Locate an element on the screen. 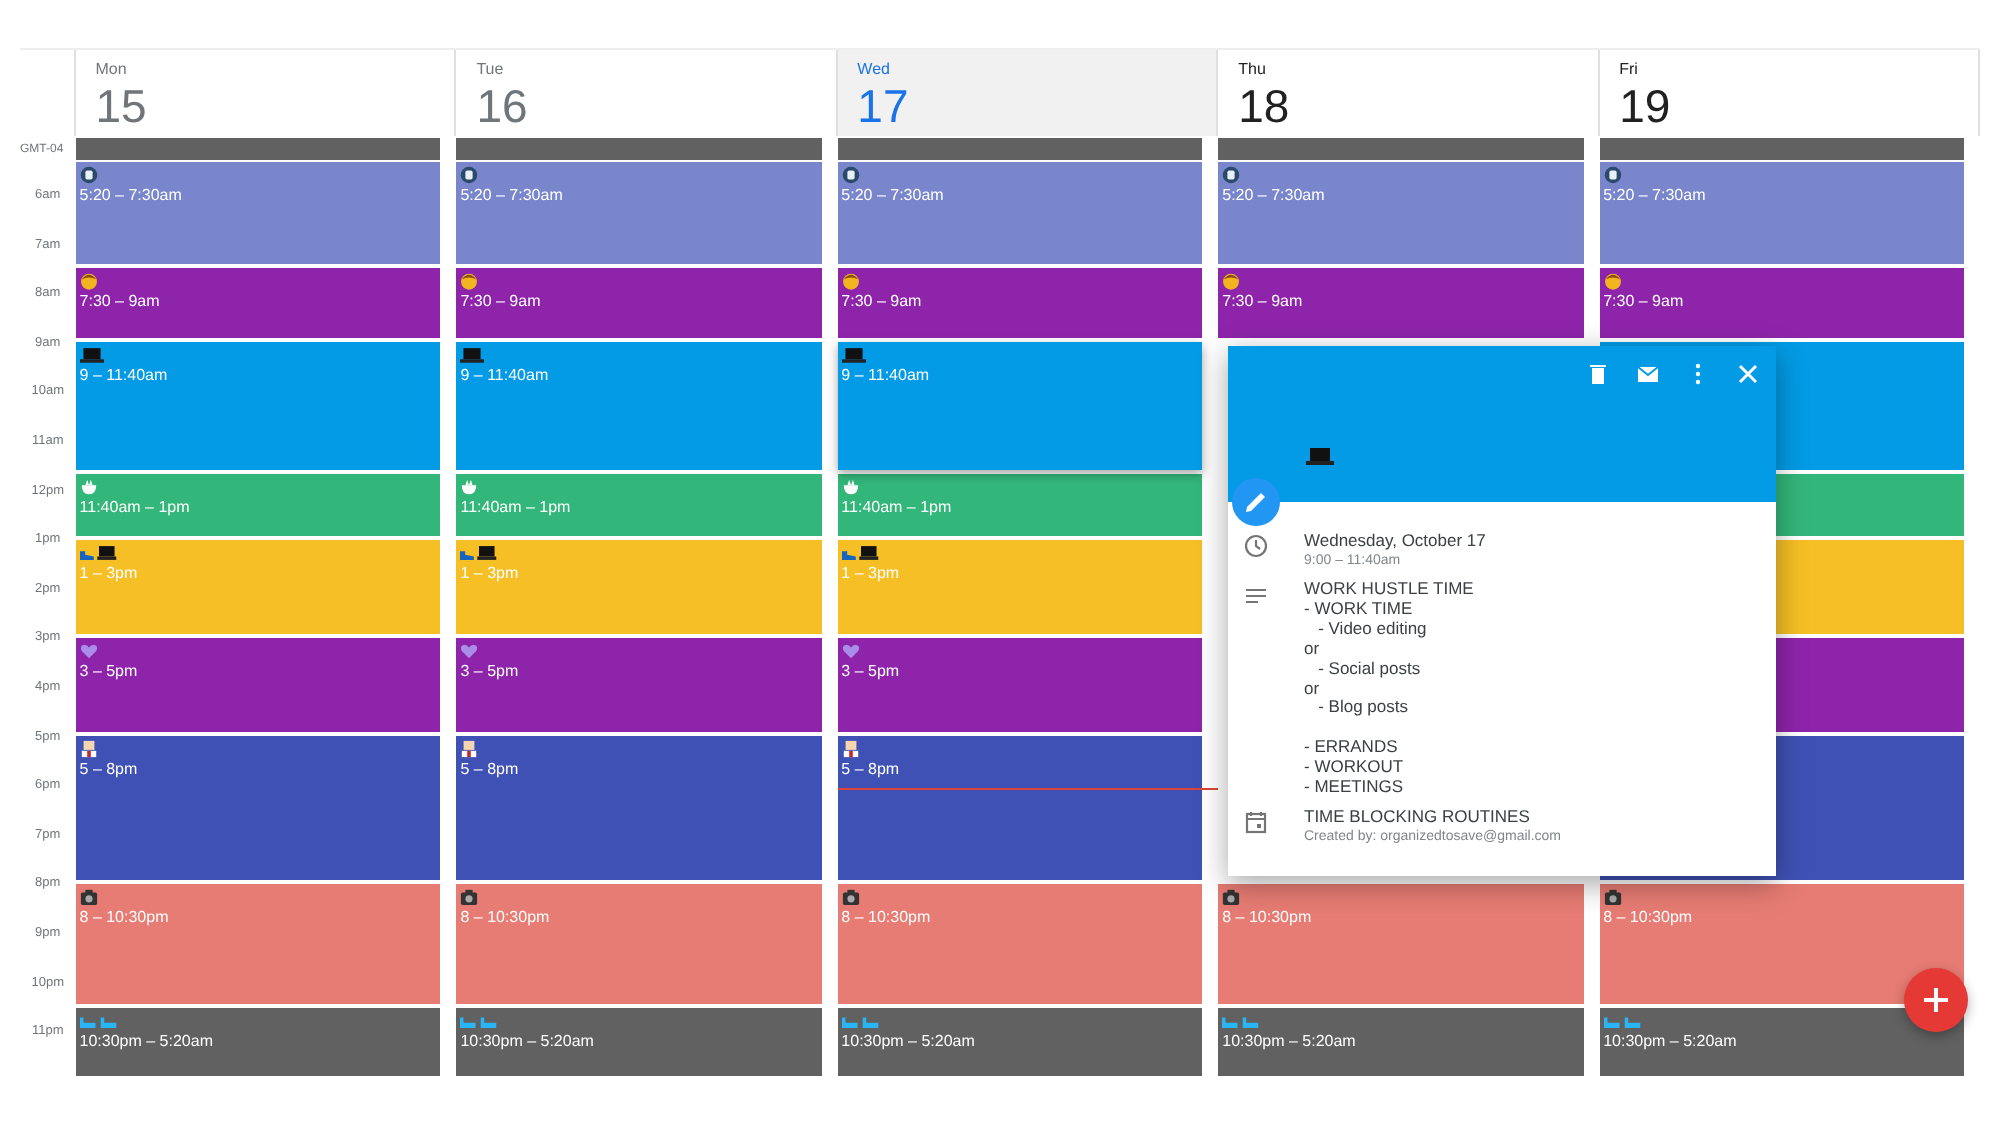  day-header: Mon 15 is located at coordinates (266, 93).